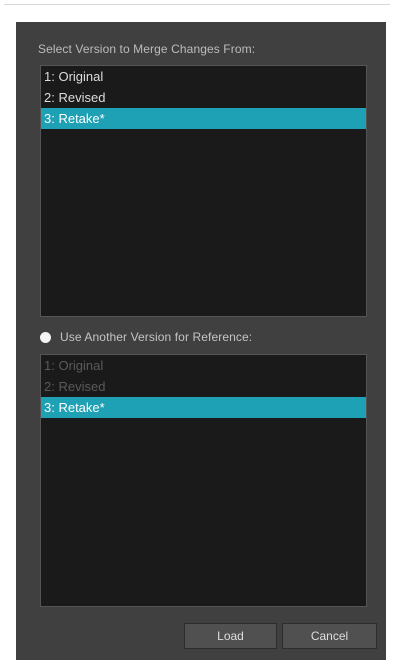 Image resolution: width=394 pixels, height=665 pixels. Describe the element at coordinates (203, 118) in the screenshot. I see `merge-version-item-retake: 3: Retake*` at that location.